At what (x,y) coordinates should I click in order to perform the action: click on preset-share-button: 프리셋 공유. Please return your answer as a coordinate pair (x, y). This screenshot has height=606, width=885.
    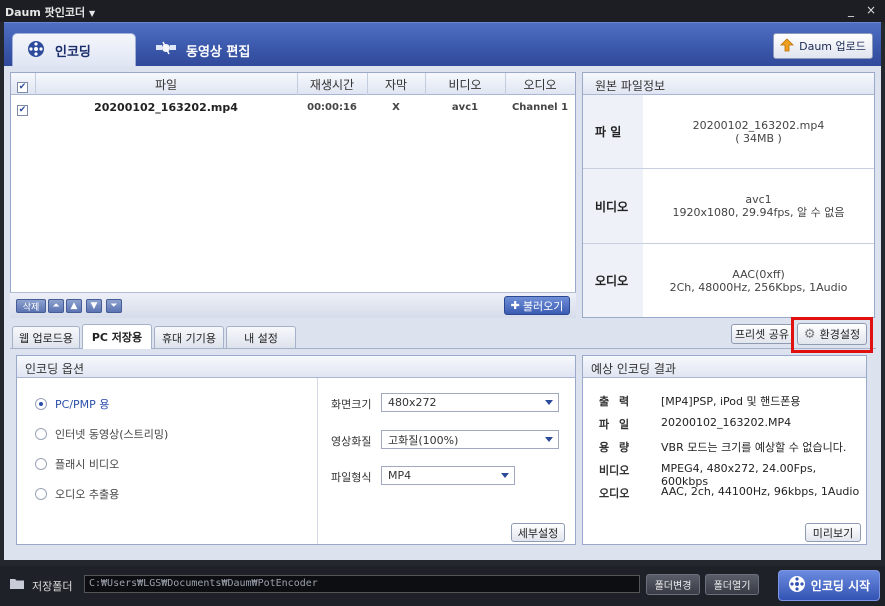
    Looking at the image, I should click on (762, 334).